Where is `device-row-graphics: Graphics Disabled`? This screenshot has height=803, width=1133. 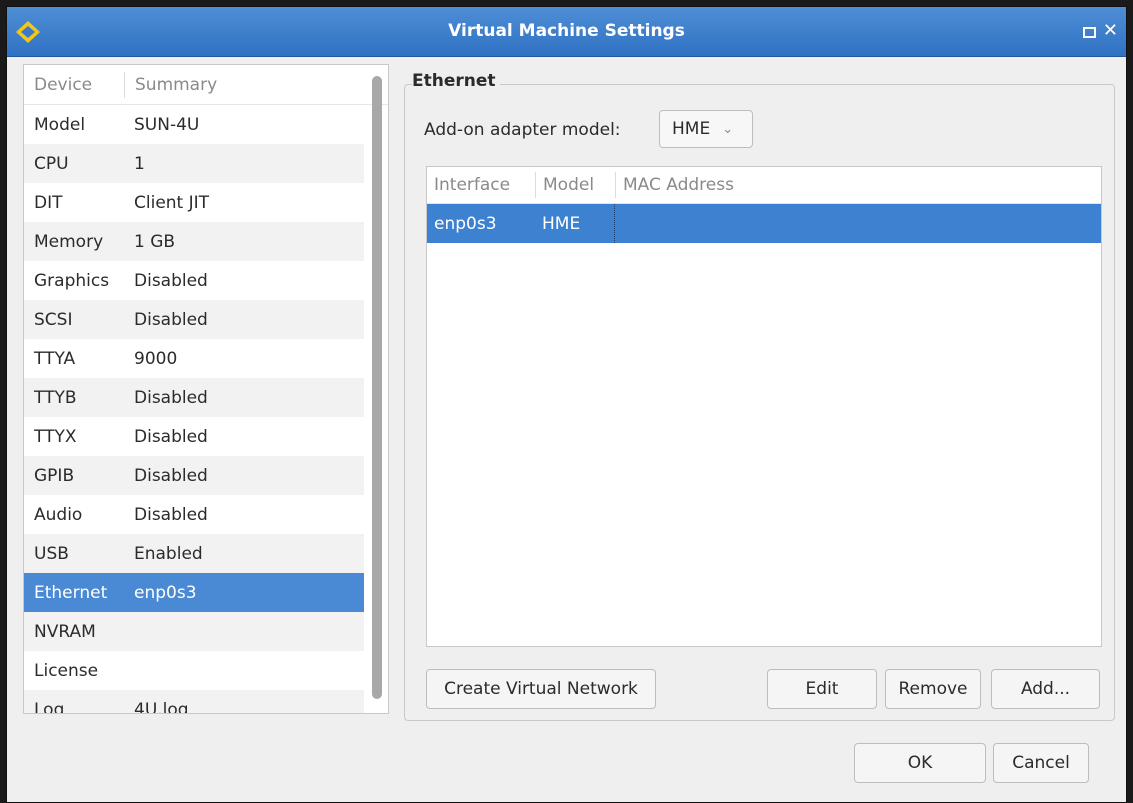
device-row-graphics: Graphics Disabled is located at coordinates (194, 280).